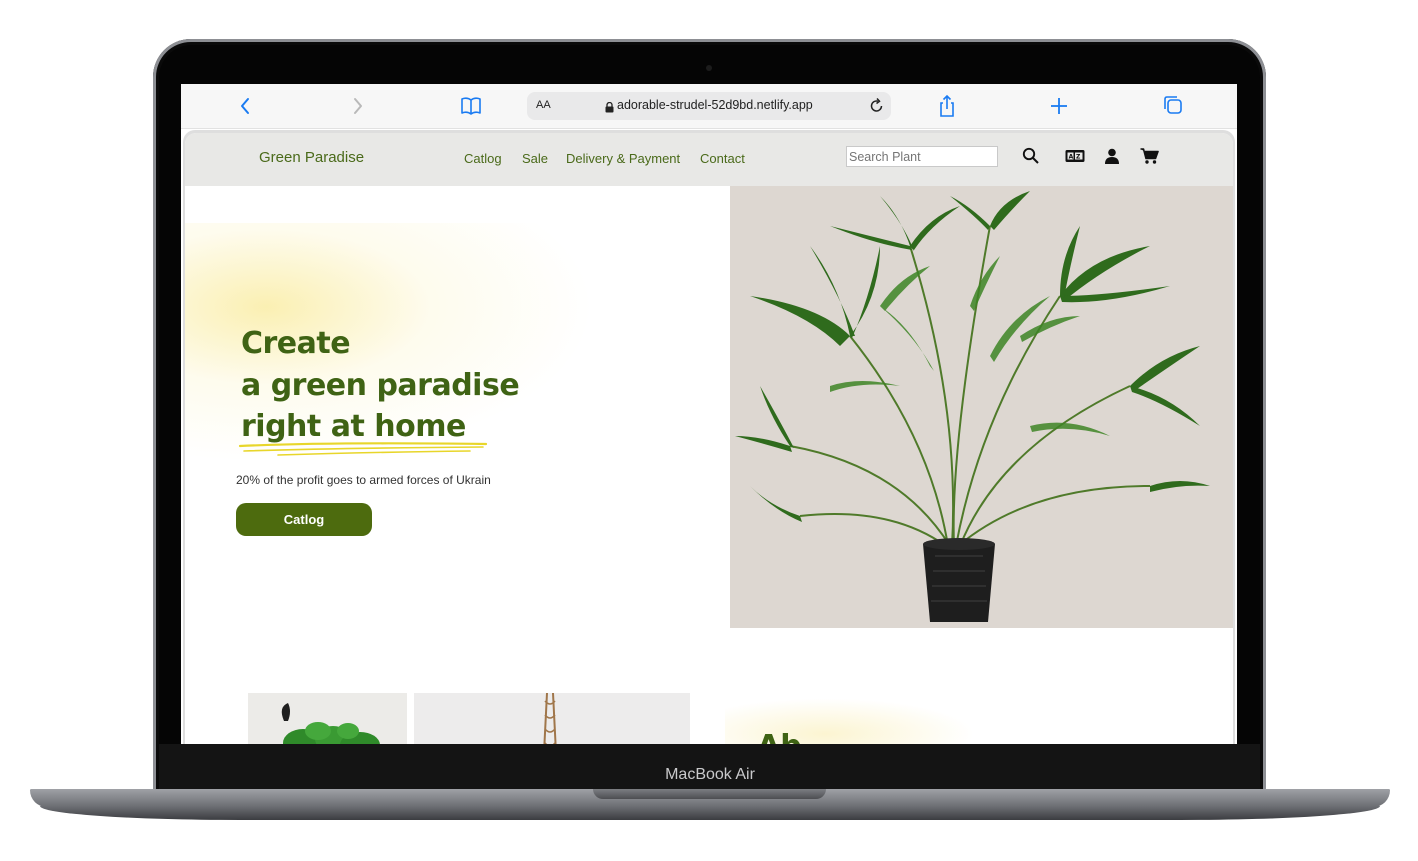  I want to click on reader-aa-button: AA, so click(543, 105).